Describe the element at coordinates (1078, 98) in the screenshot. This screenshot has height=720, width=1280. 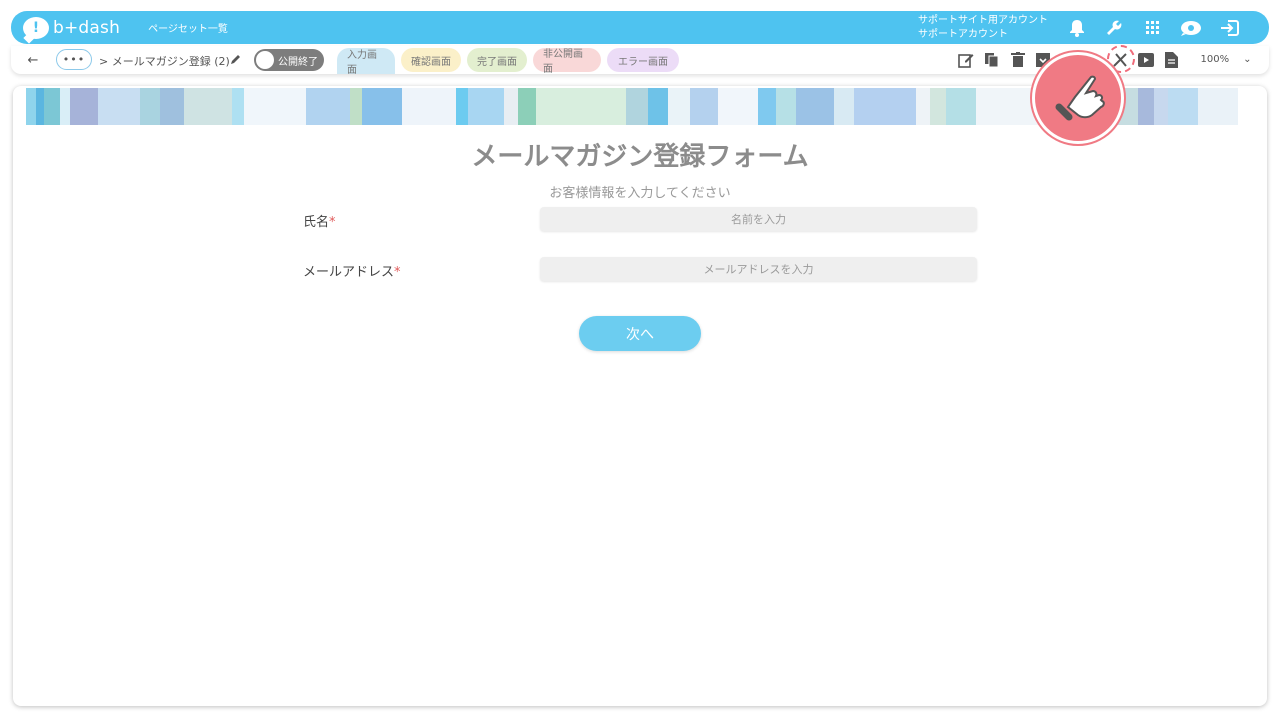
I see `pointing-hand-icon` at that location.